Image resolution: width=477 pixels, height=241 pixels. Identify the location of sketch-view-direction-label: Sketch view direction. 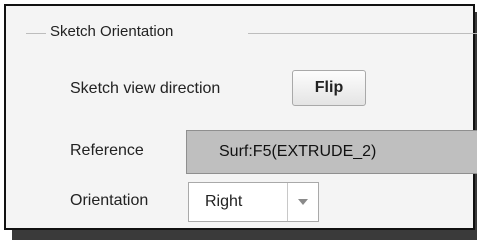
(145, 88).